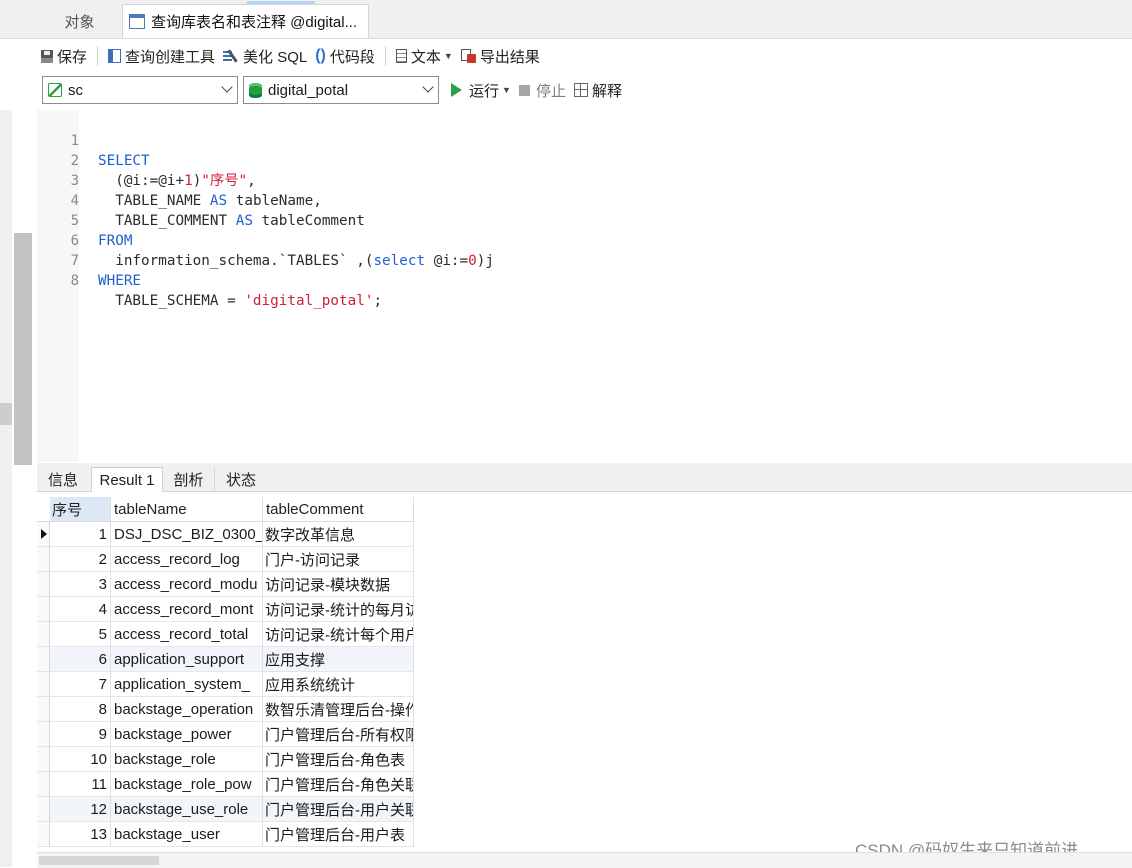 Image resolution: width=1132 pixels, height=868 pixels. Describe the element at coordinates (241, 479) in the screenshot. I see `tab-status: 状态` at that location.